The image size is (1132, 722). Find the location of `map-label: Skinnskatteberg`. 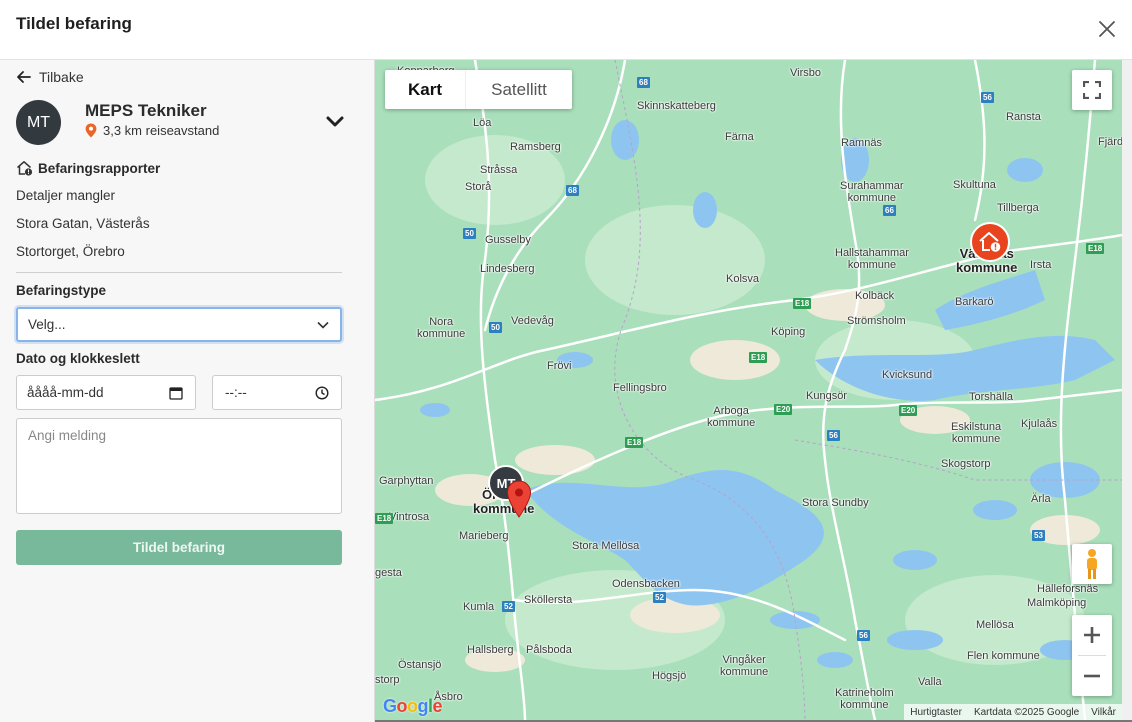

map-label: Skinnskatteberg is located at coordinates (676, 106).